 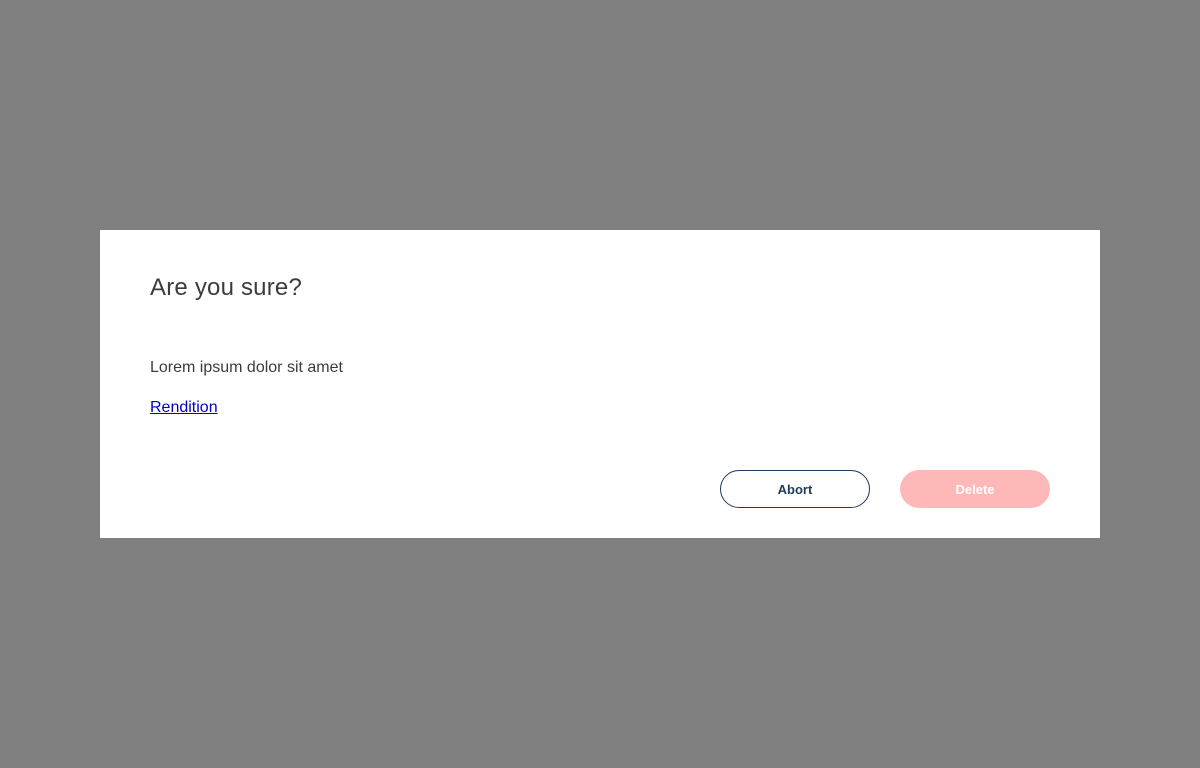 I want to click on delete-button: Delete, so click(x=975, y=489).